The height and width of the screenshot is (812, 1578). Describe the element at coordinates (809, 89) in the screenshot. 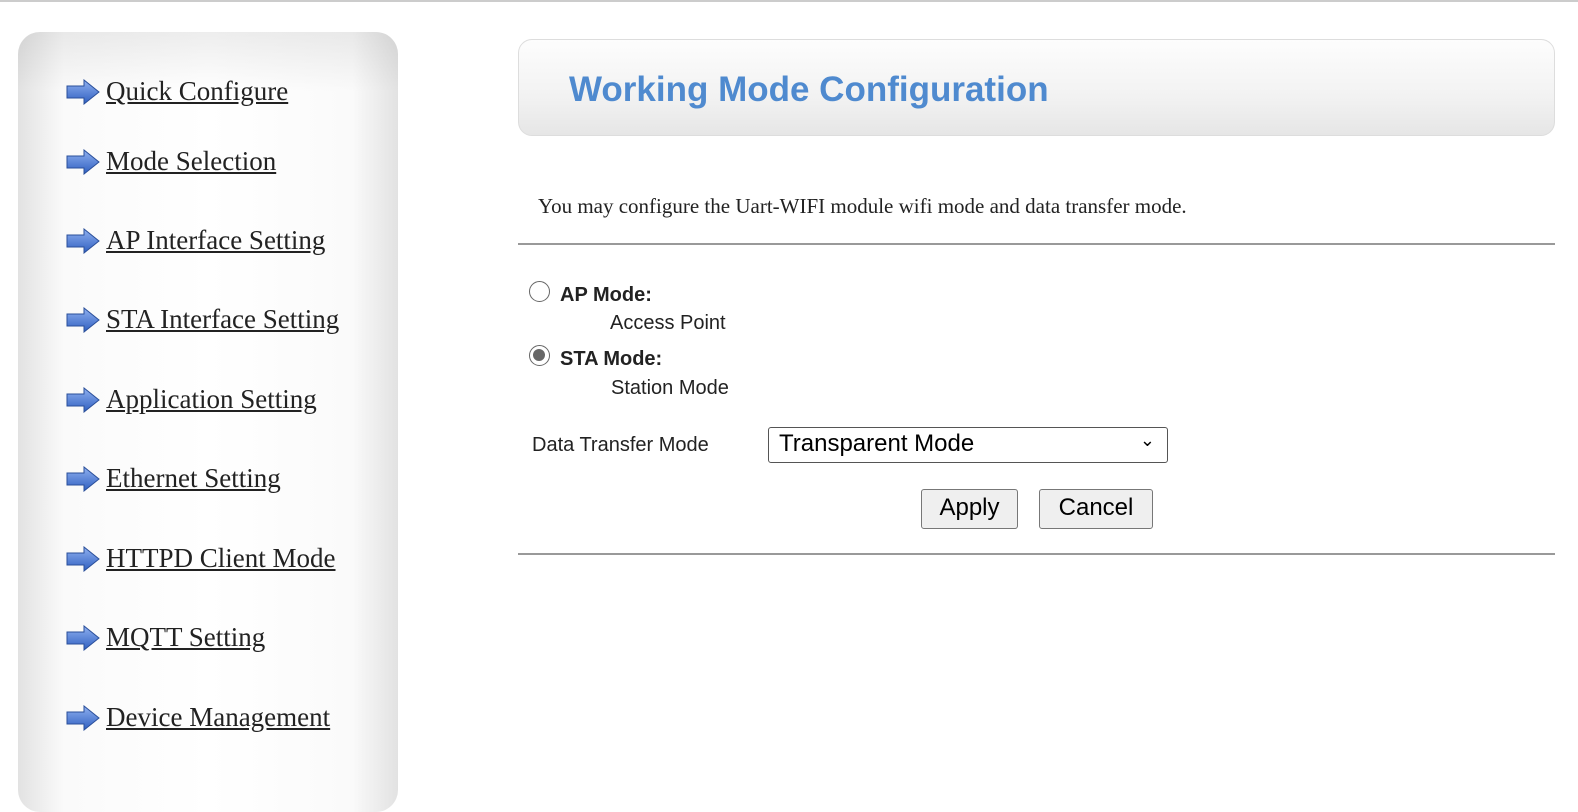

I see `page-title: Working Mode Configuration` at that location.